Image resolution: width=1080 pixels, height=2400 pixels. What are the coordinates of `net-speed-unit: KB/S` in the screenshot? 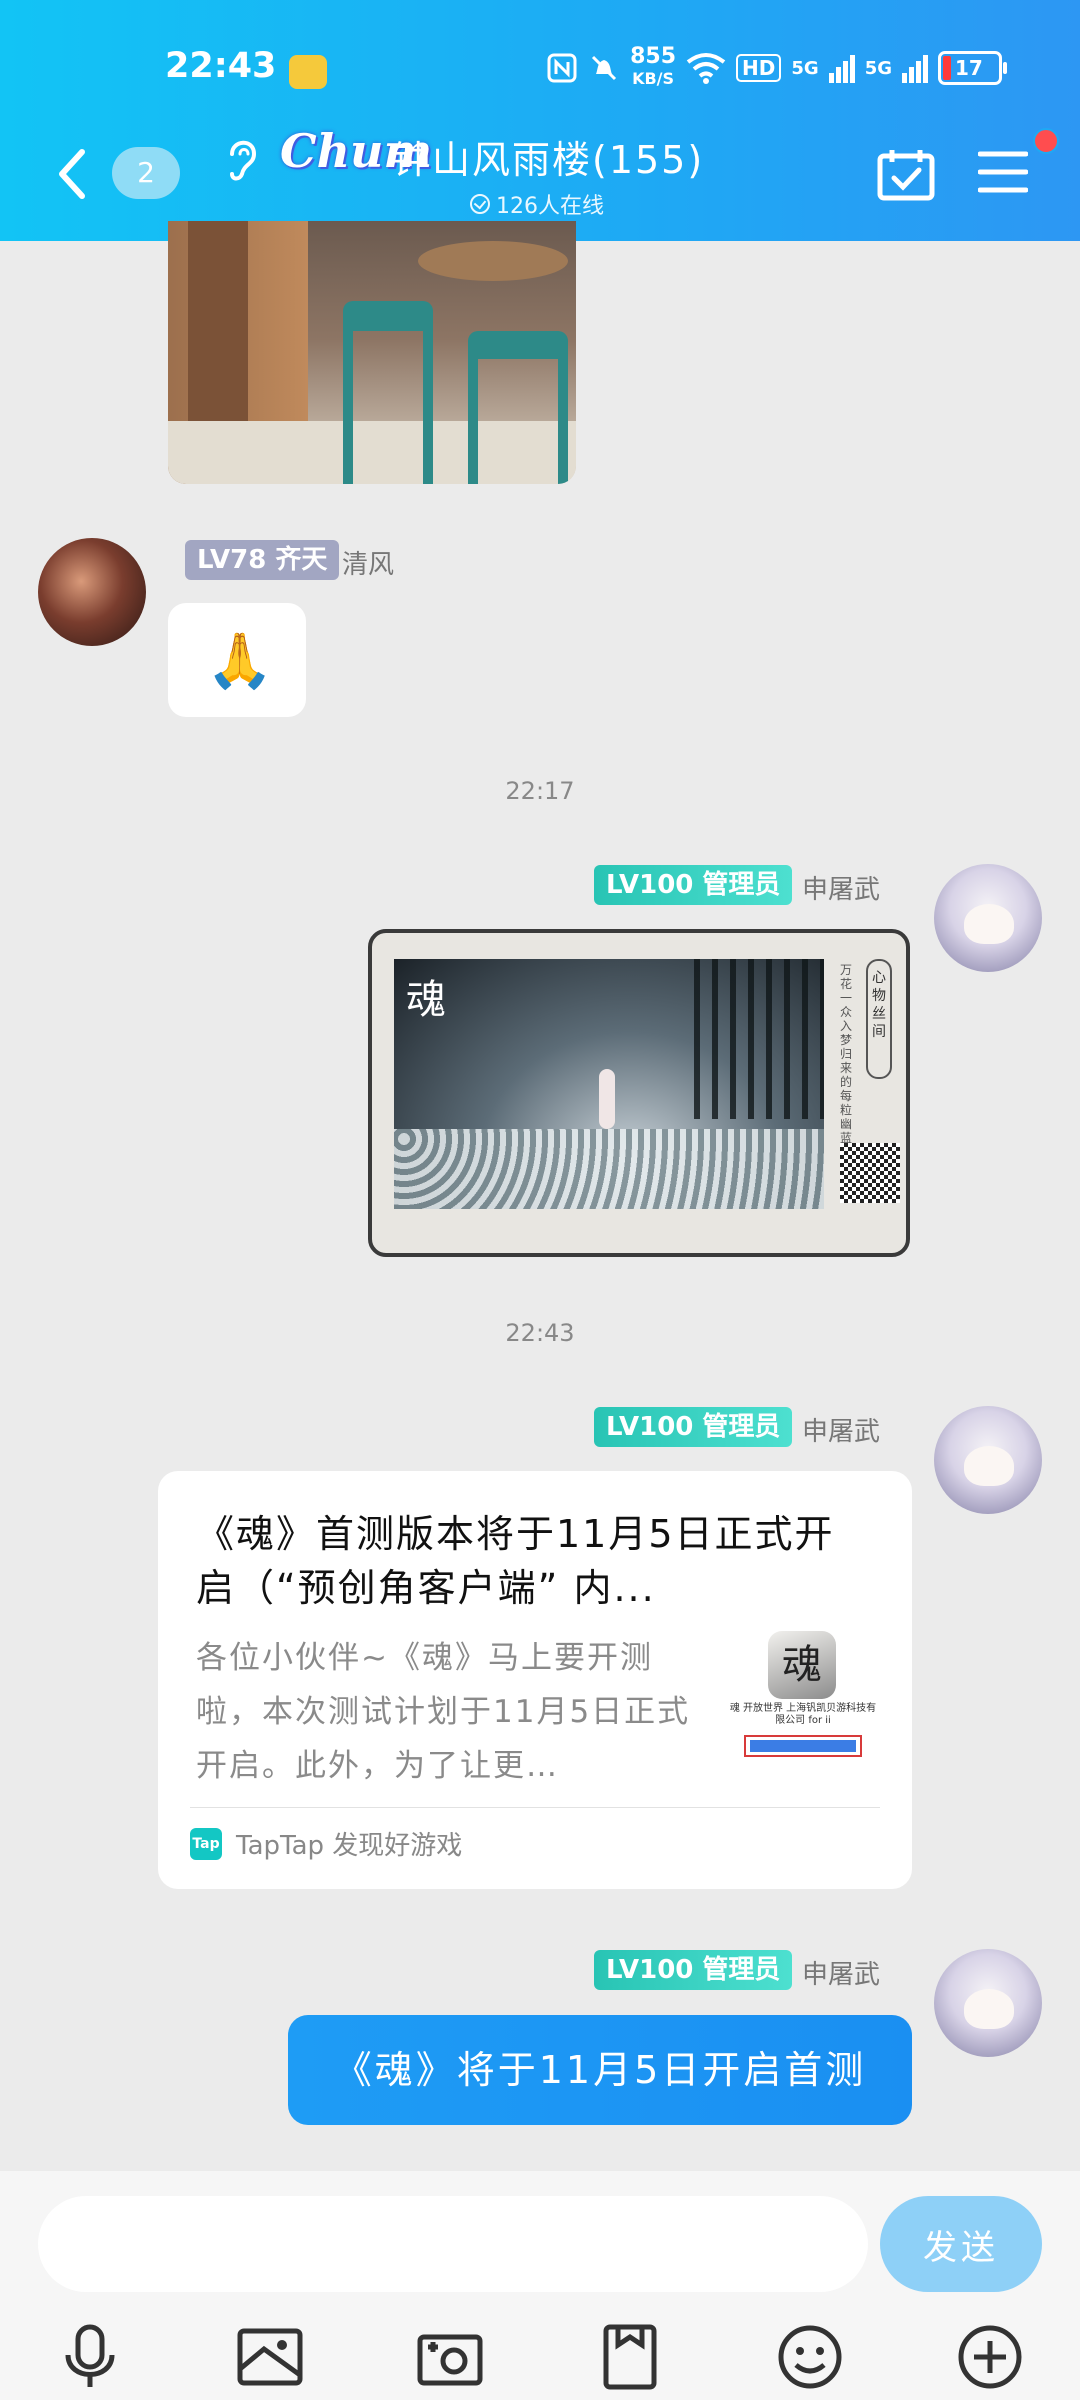 It's located at (653, 78).